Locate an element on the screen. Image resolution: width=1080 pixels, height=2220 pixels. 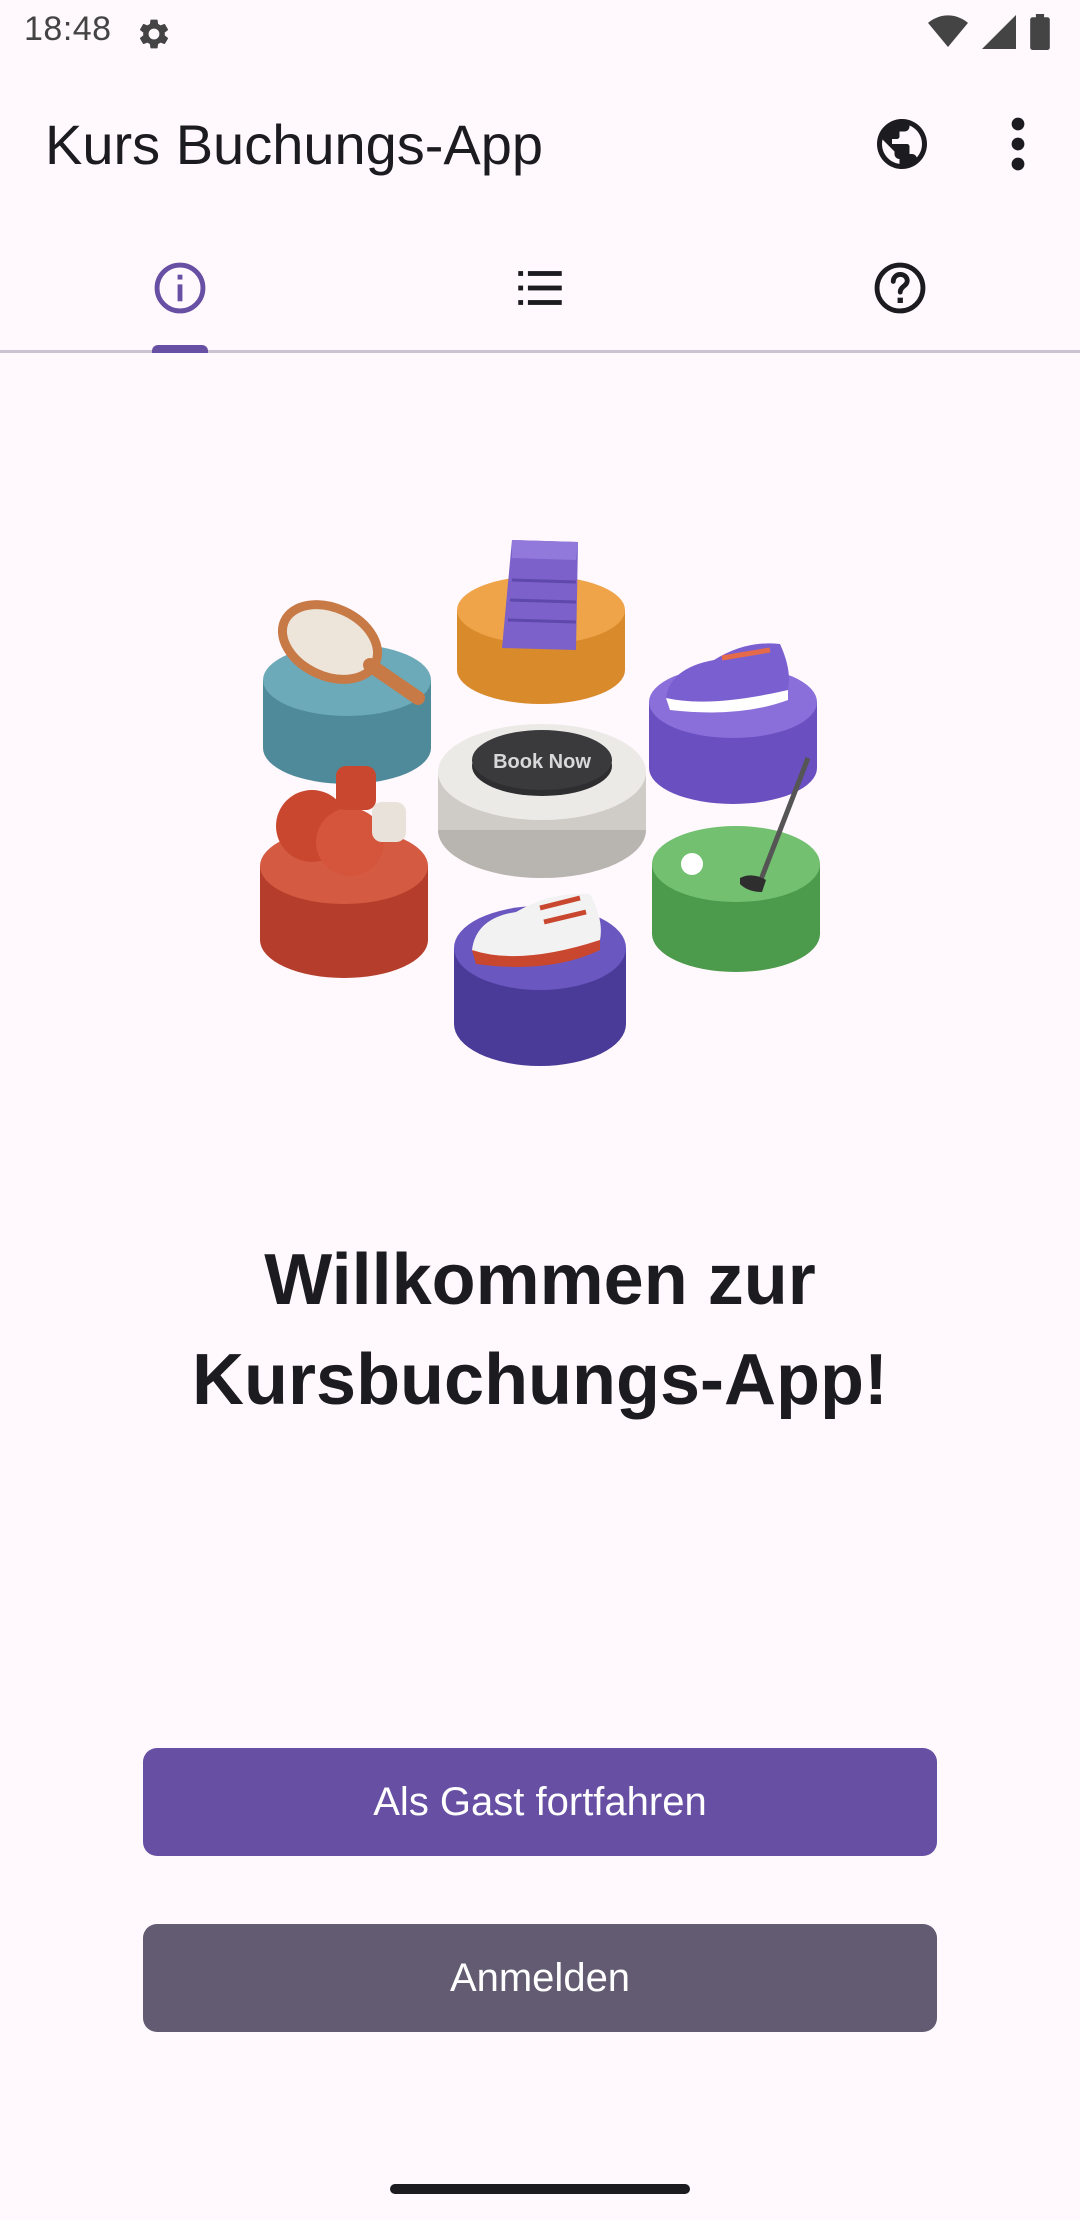
app-title: Kurs Buchungs-App is located at coordinates (294, 144).